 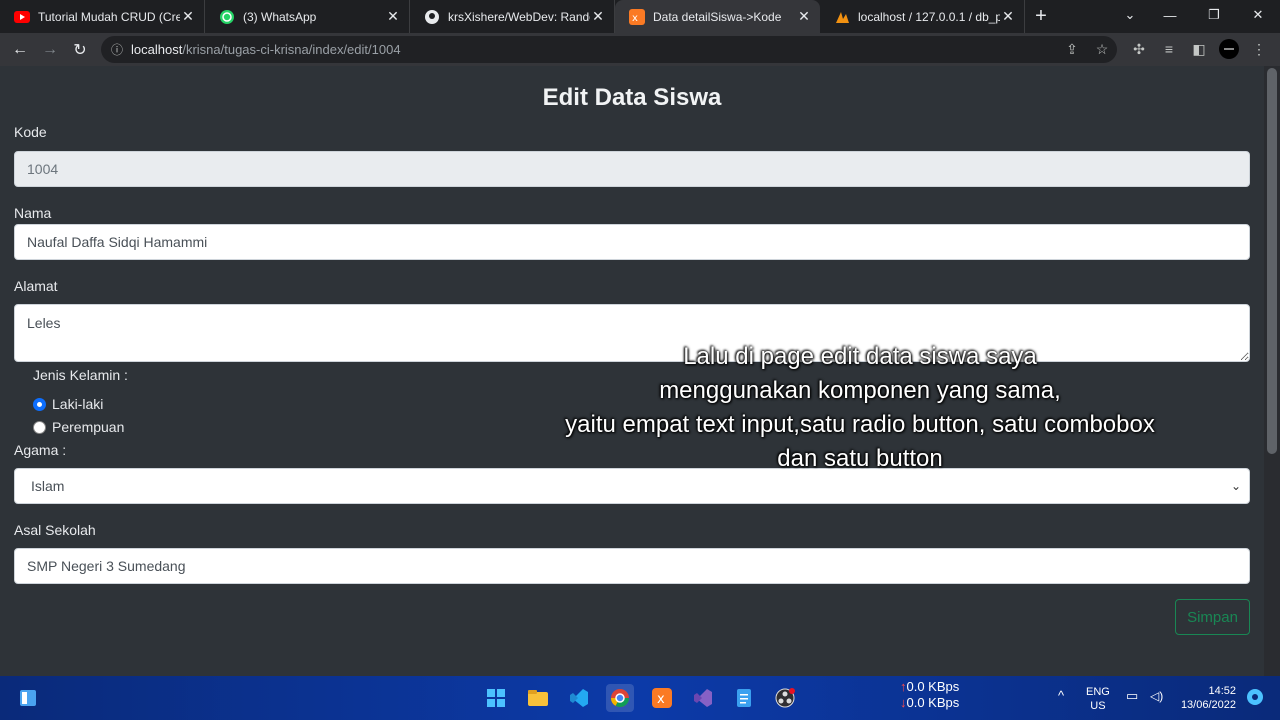 What do you see at coordinates (579, 698) in the screenshot?
I see `vscode-icon` at bounding box center [579, 698].